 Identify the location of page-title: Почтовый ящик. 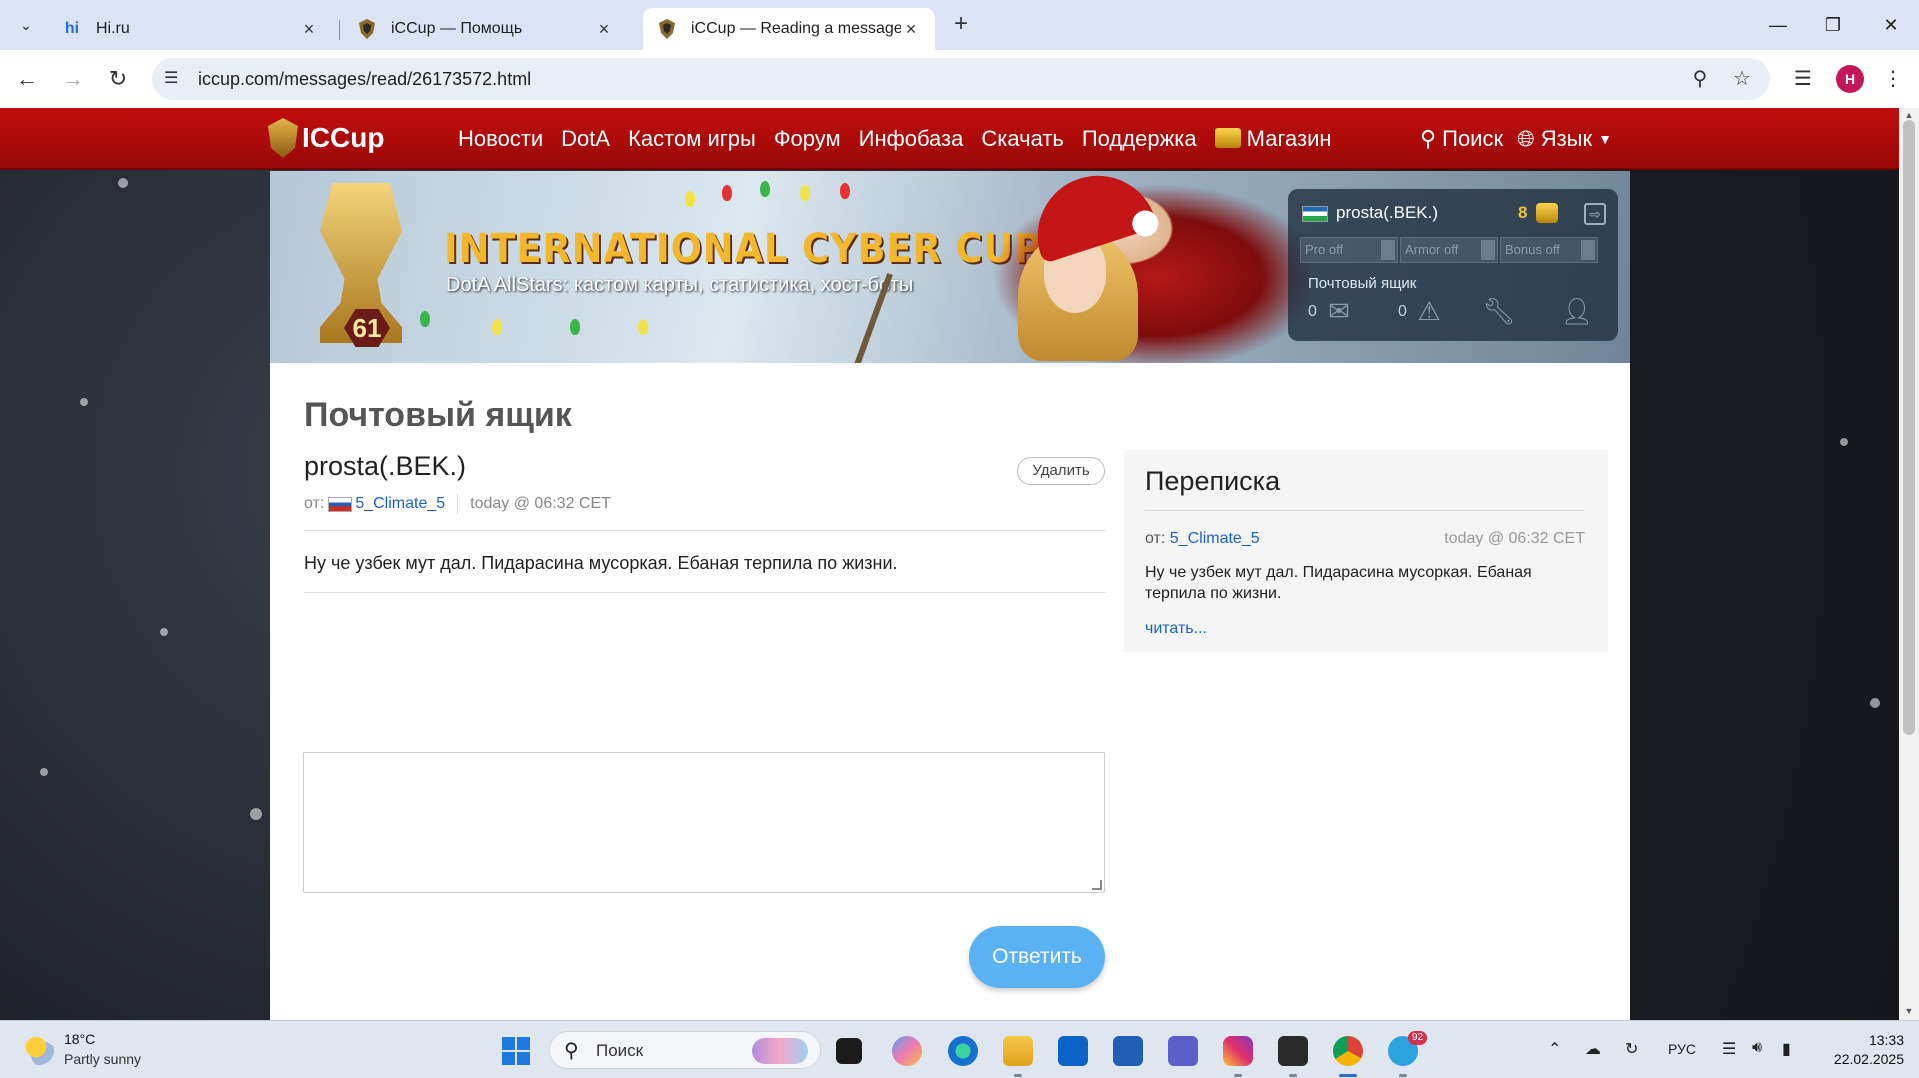
(438, 415).